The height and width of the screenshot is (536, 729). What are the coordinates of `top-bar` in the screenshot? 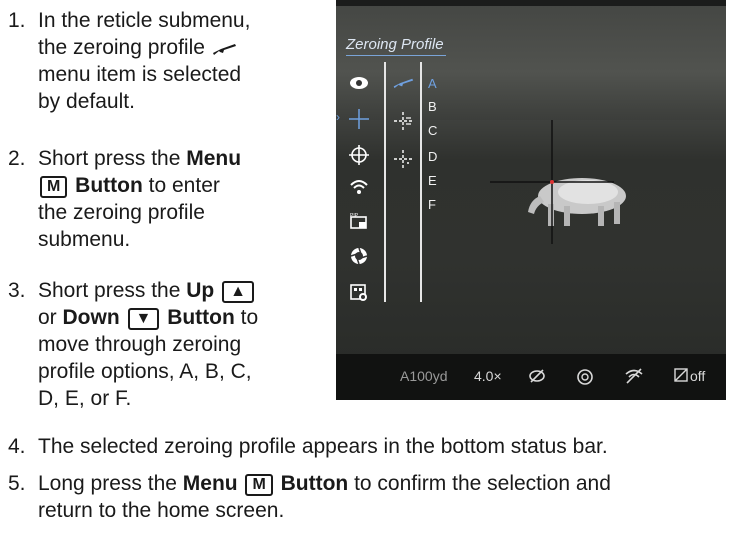 It's located at (531, 3).